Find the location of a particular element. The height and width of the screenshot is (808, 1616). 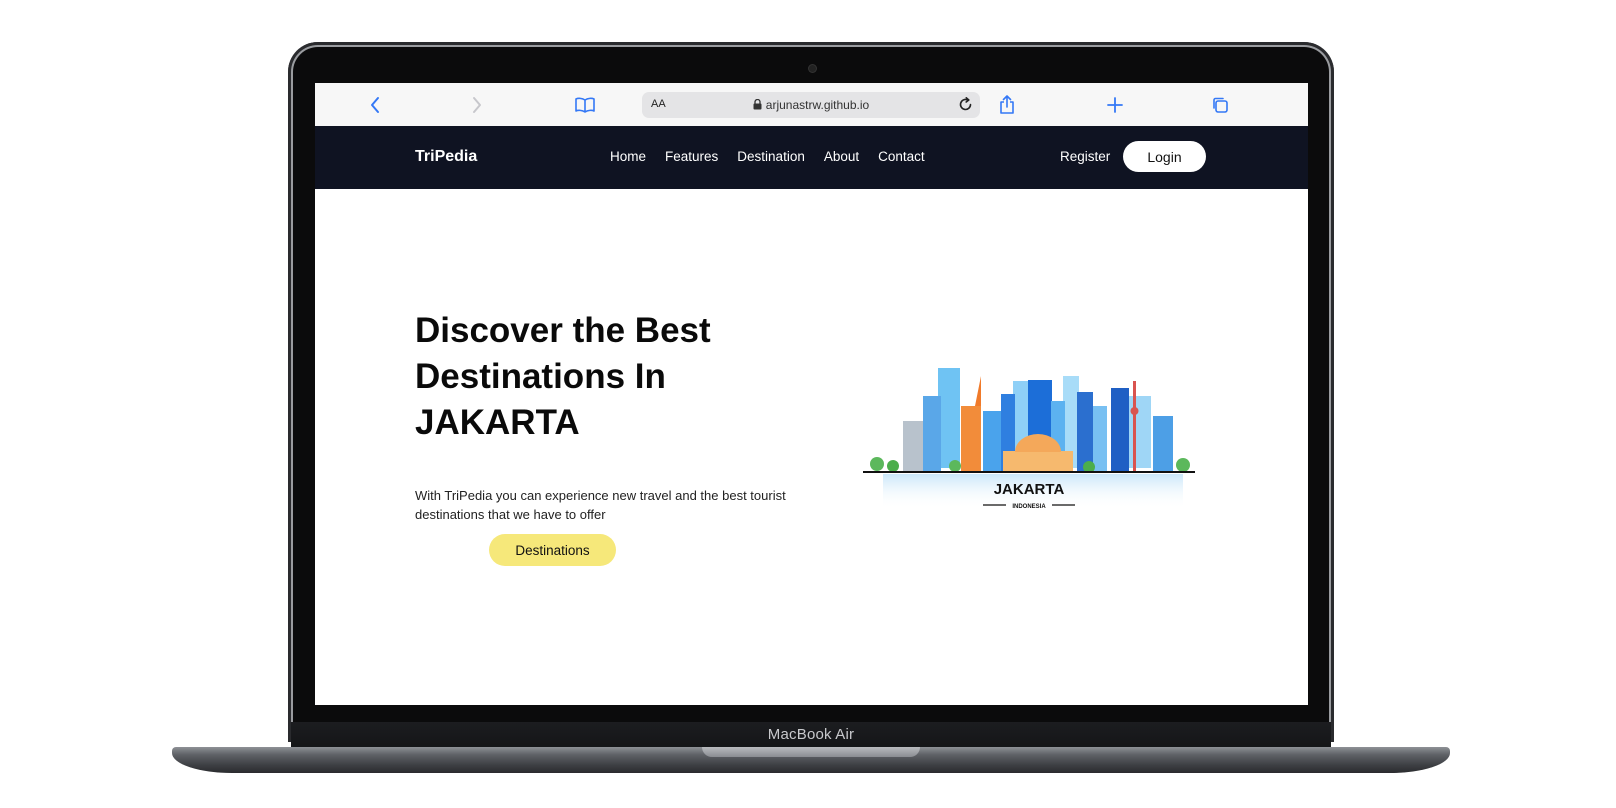

tabs-overview-button is located at coordinates (1220, 105).